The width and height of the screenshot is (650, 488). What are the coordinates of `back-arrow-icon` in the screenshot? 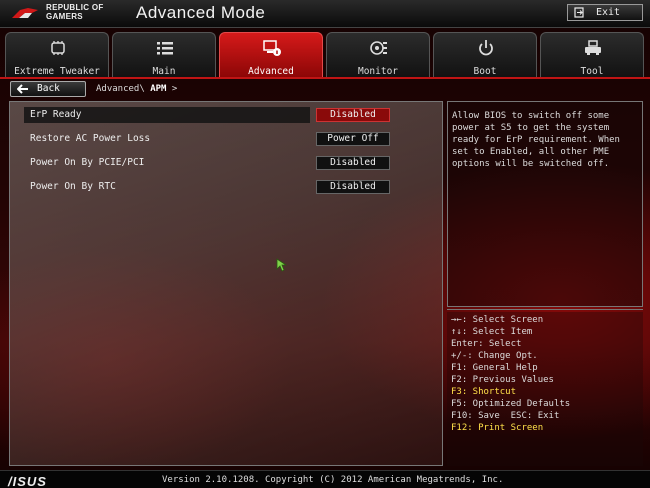 It's located at (22, 89).